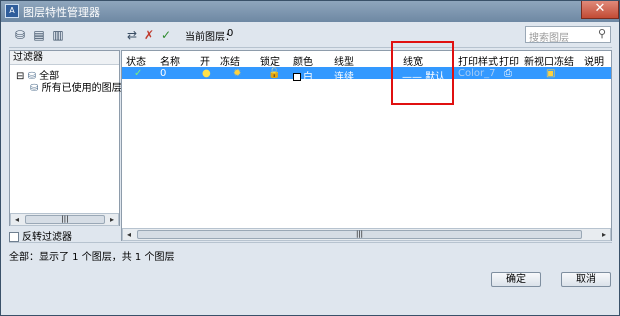 This screenshot has width=620, height=316. Describe the element at coordinates (65, 138) in the screenshot. I see `filter-tree-panel: 过滤器 ⊟ ⛁ 全部 ⛁ 所有已使用的图层 ◂ ||| ▸` at that location.